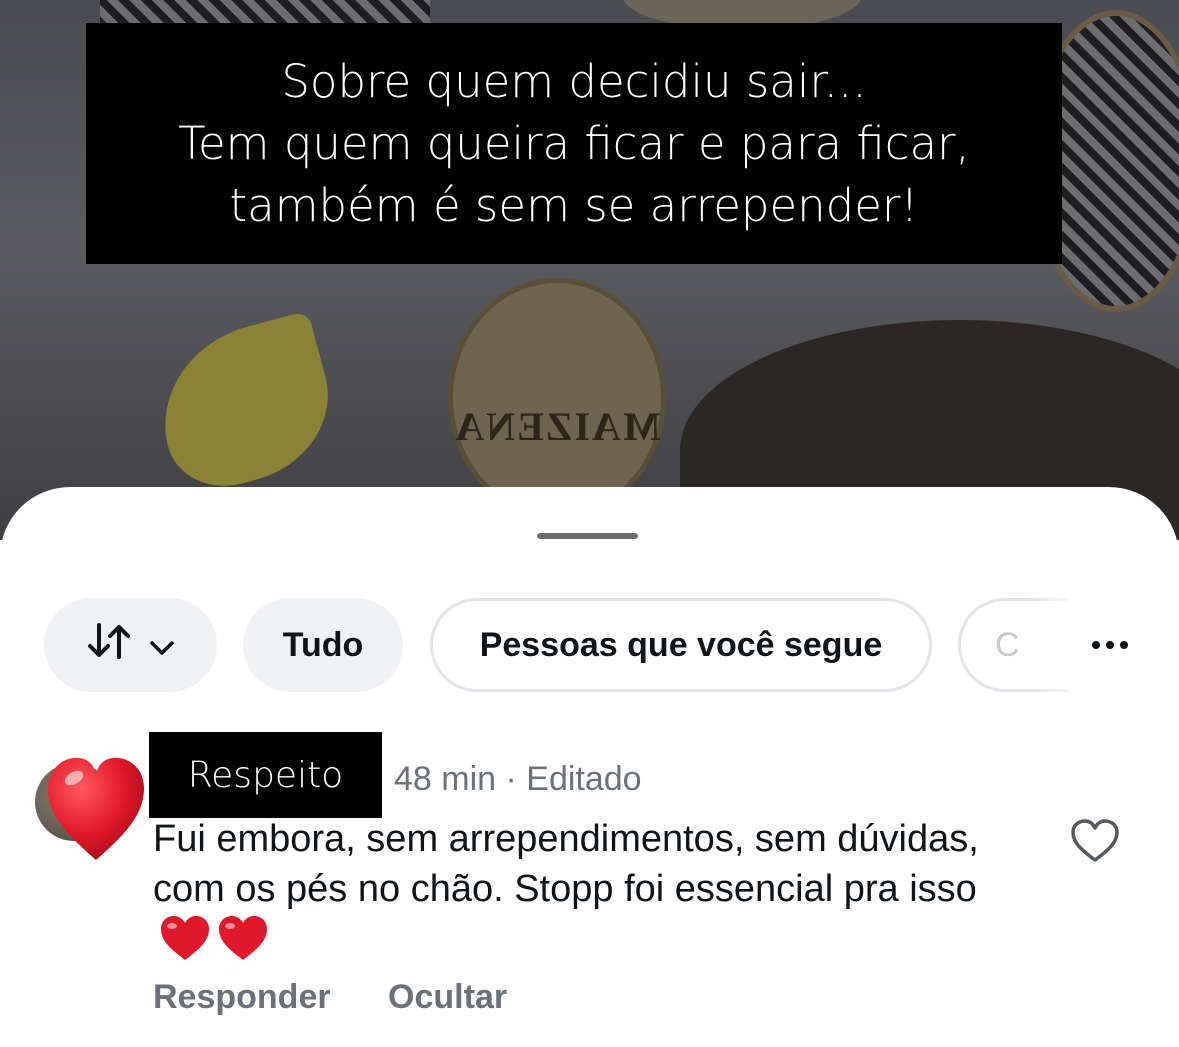 This screenshot has height=1047, width=1179. I want to click on reply-button: Responder, so click(242, 997).